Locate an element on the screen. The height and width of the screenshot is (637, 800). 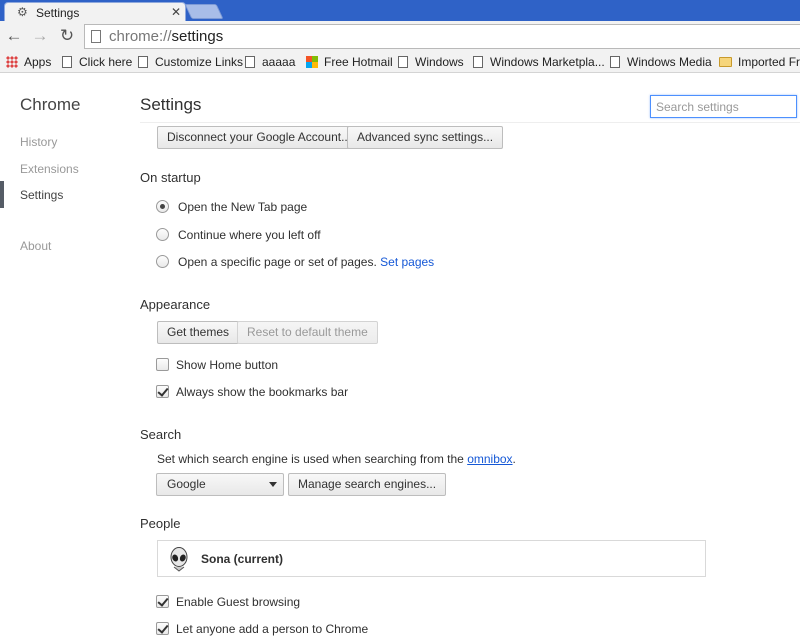
apps-grid-icon is located at coordinates (12, 62).